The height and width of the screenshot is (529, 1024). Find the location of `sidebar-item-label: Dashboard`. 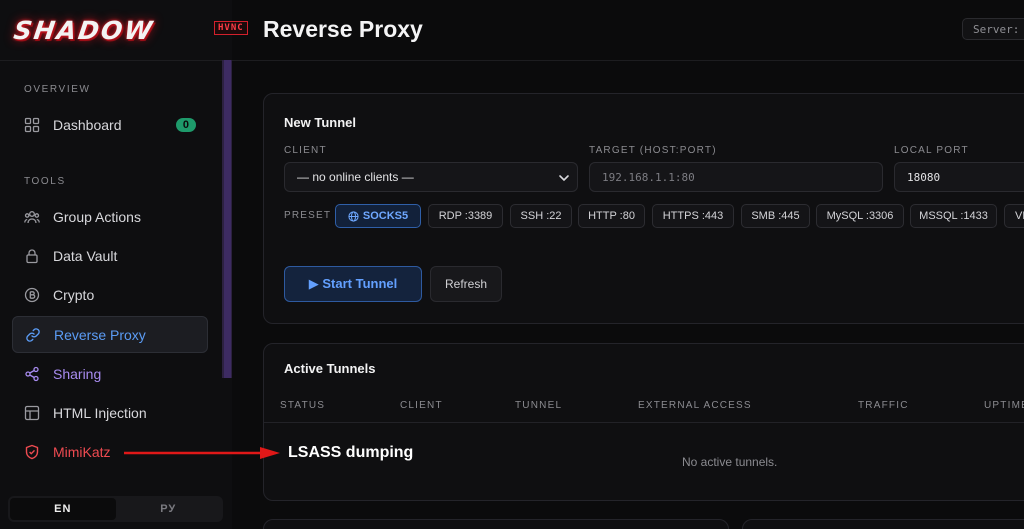

sidebar-item-label: Dashboard is located at coordinates (87, 125).